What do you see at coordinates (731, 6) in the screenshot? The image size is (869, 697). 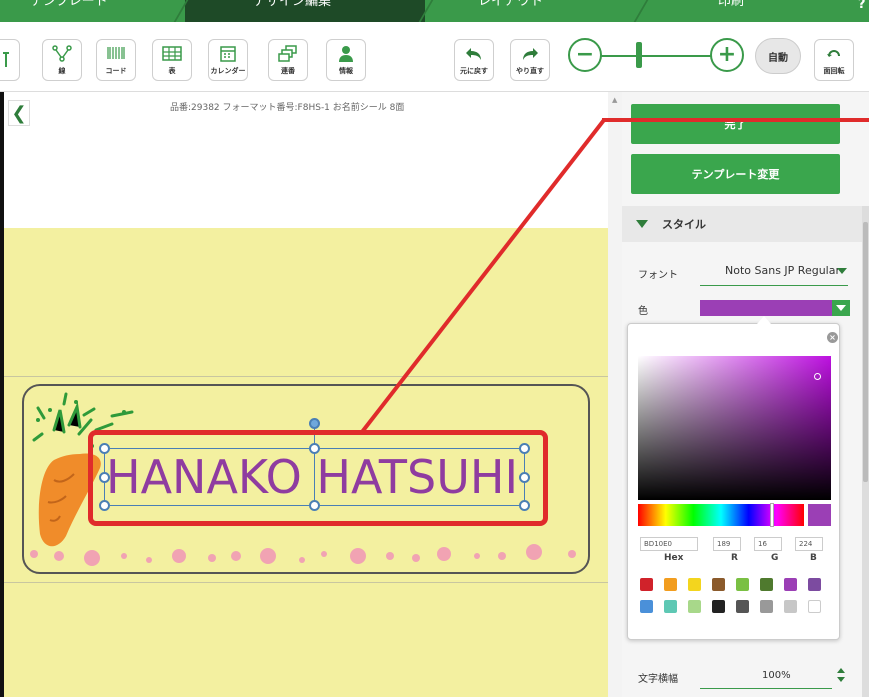 I see `tab-print: 印刷` at bounding box center [731, 6].